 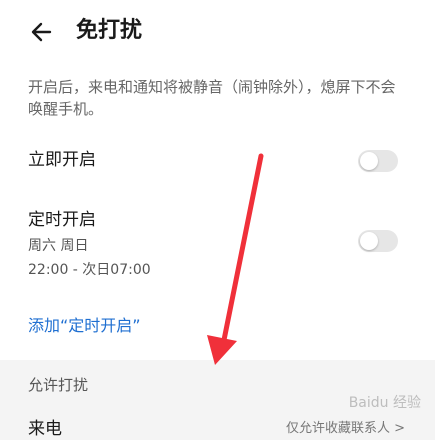 I want to click on description-text: 开启后，来电和通知将被静音（闹钟除外），熄屏下不会唤醒手机。, so click(x=212, y=98).